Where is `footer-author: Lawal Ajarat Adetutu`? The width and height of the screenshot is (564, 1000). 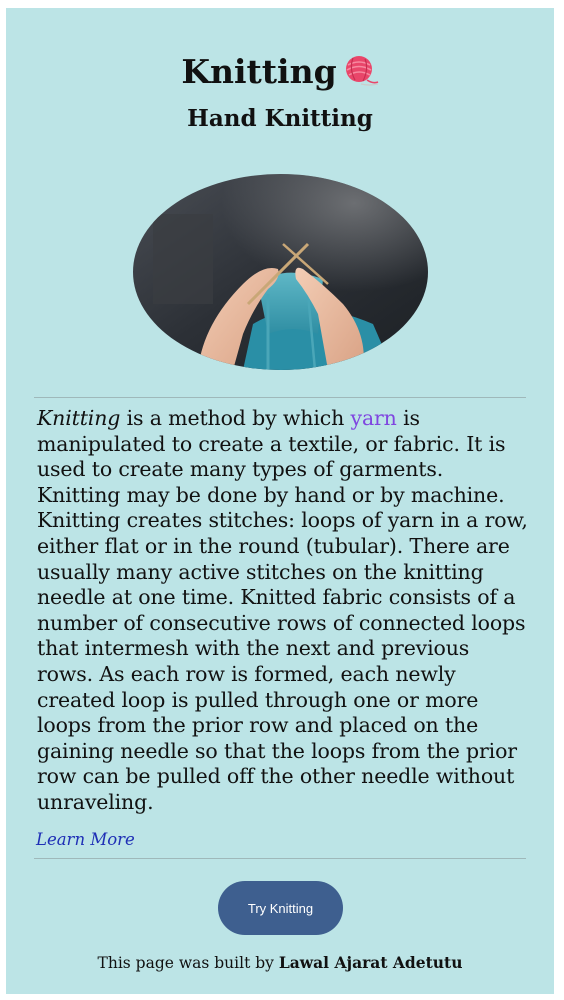 footer-author: Lawal Ajarat Adetutu is located at coordinates (370, 962).